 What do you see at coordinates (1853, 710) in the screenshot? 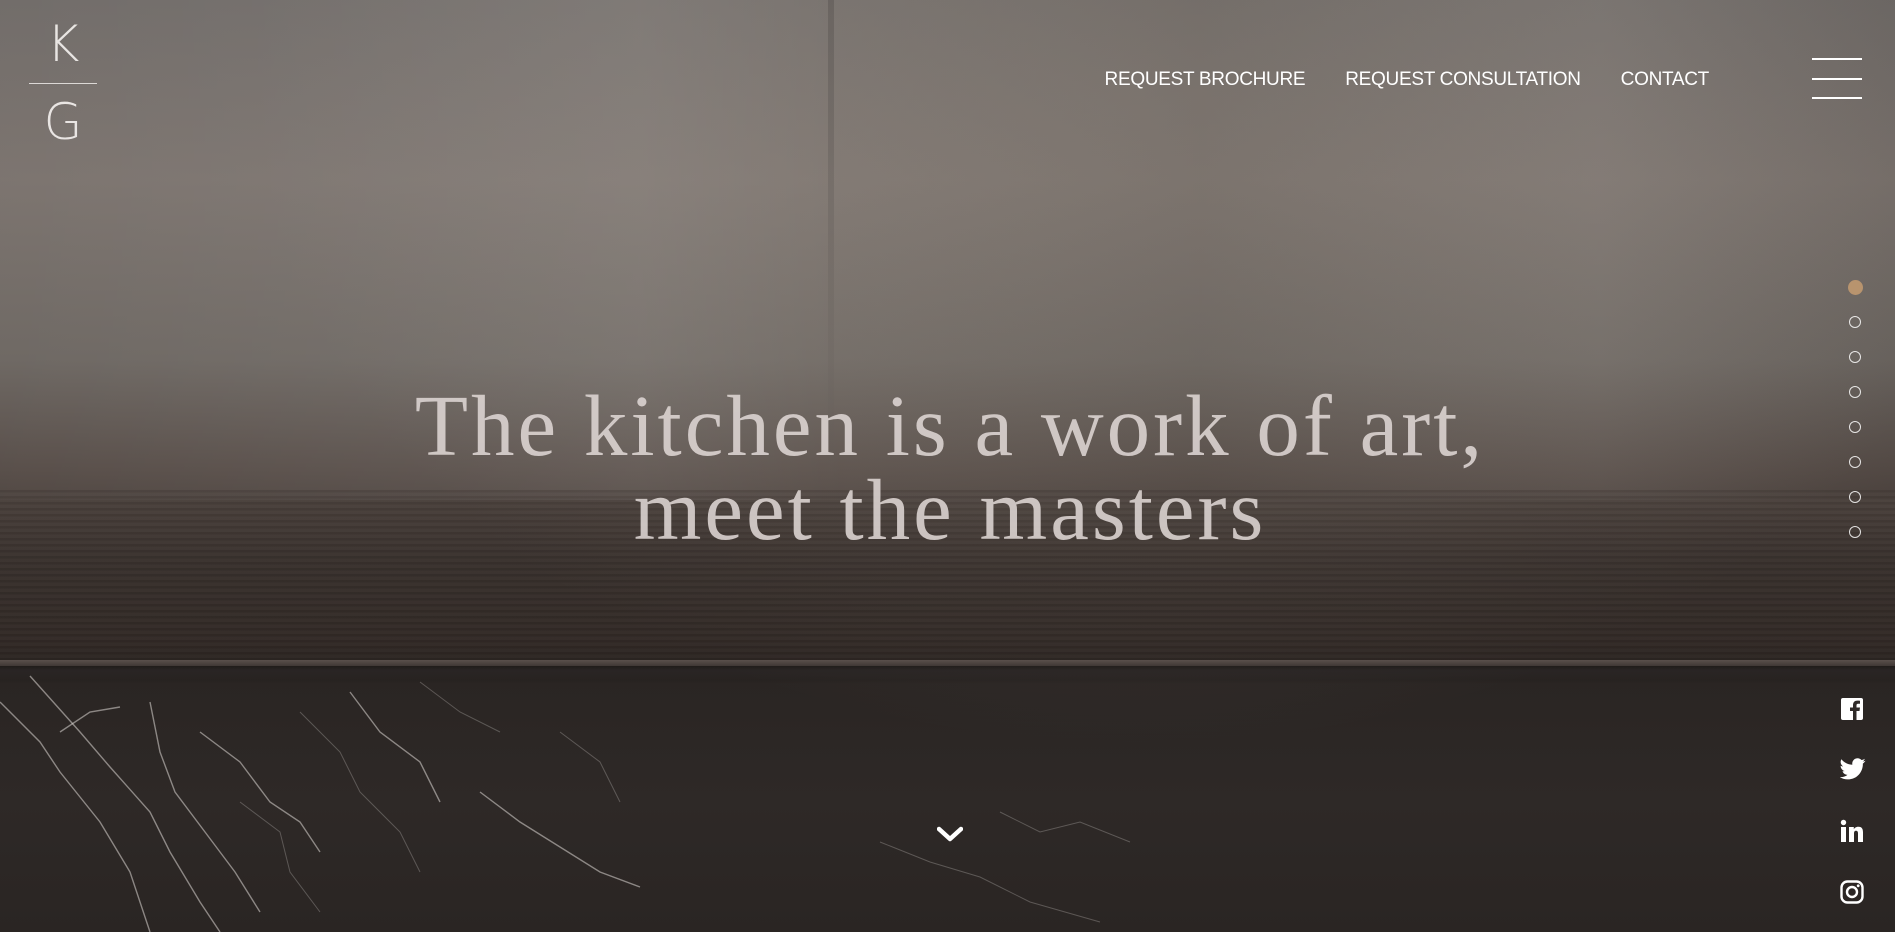
I see `facebook-icon` at bounding box center [1853, 710].